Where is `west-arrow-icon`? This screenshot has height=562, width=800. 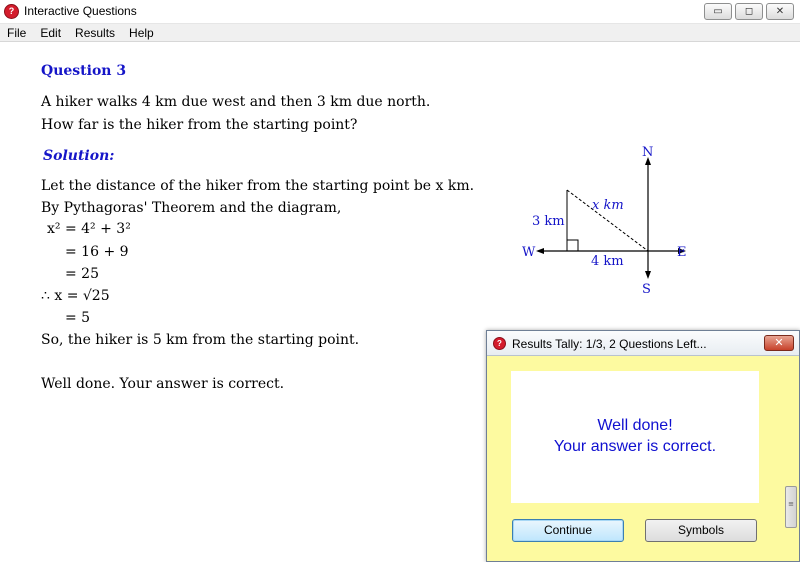 west-arrow-icon is located at coordinates (540, 251).